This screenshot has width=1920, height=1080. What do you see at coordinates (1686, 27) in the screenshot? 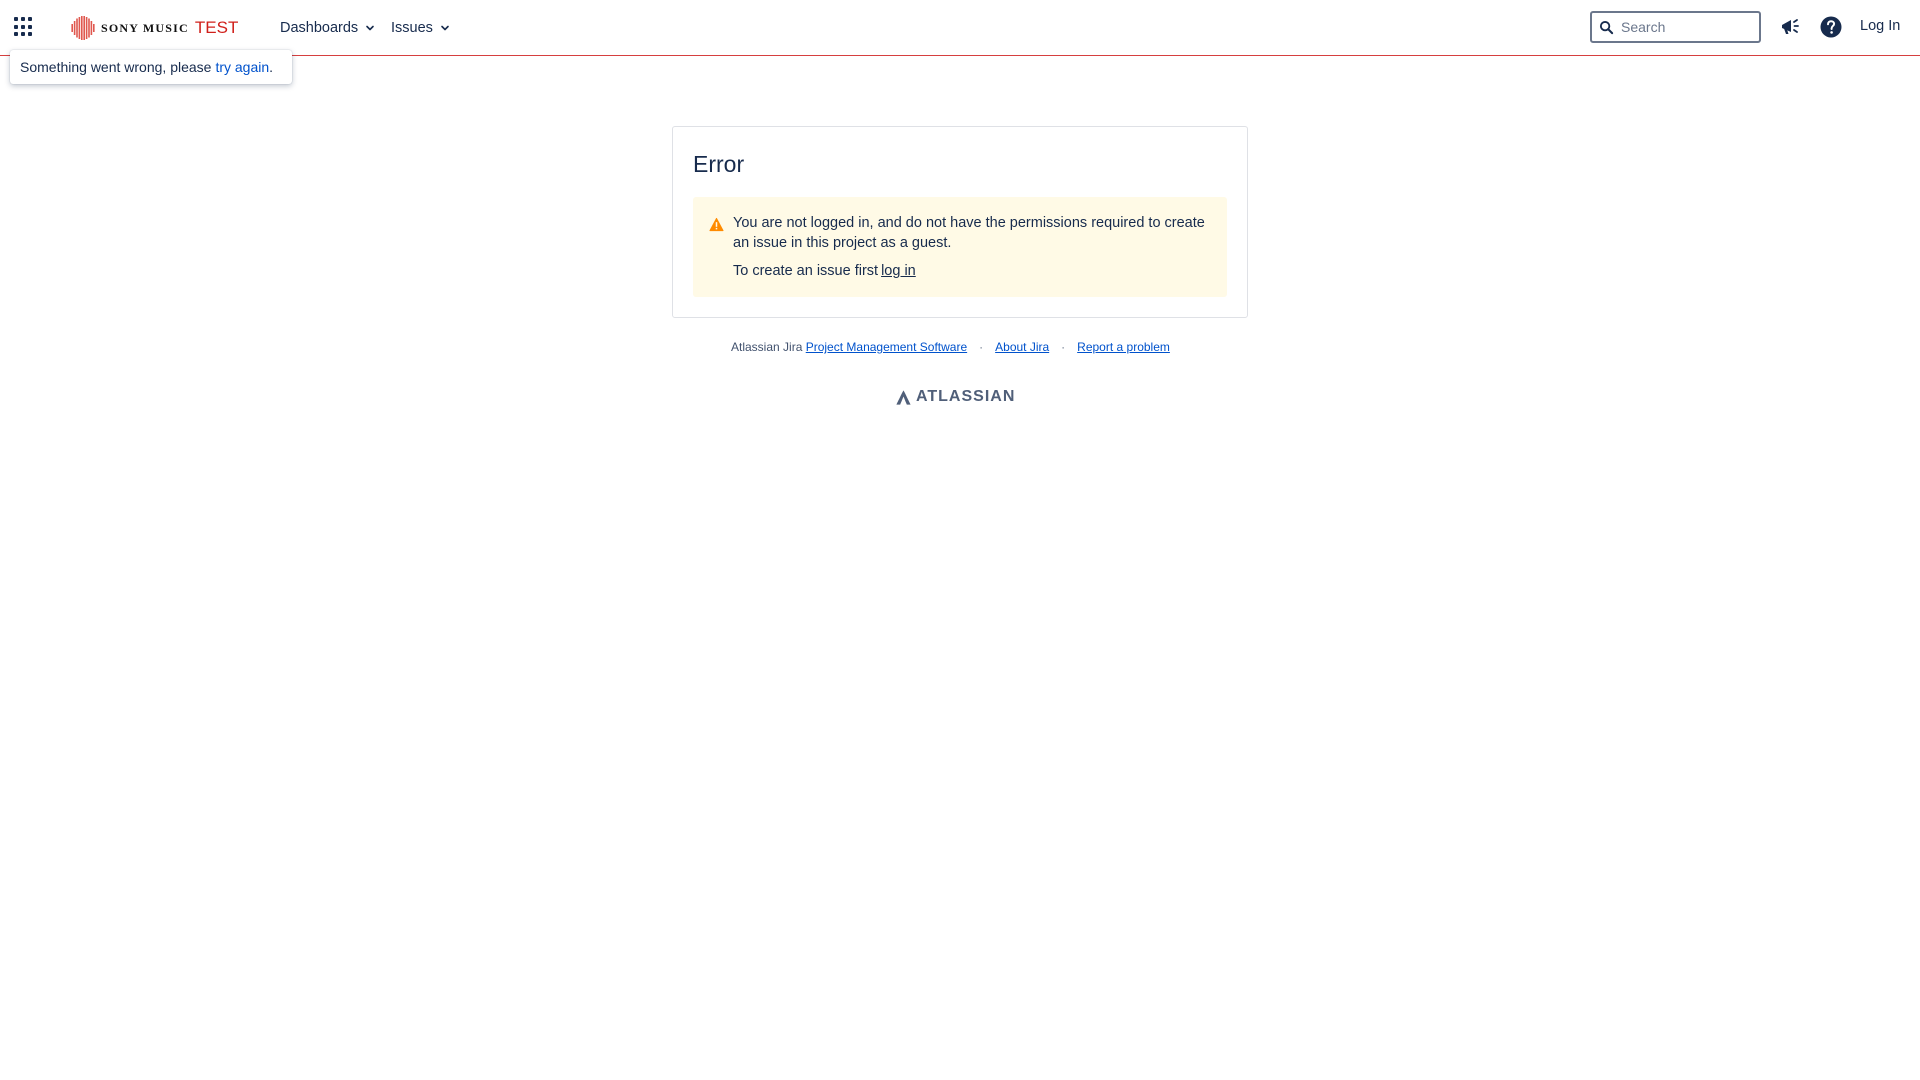
I see `search-input` at bounding box center [1686, 27].